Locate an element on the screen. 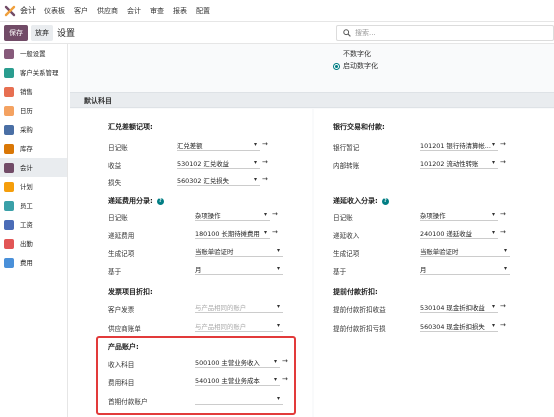  group-title-text: 汇兑差额记项: is located at coordinates (130, 127).